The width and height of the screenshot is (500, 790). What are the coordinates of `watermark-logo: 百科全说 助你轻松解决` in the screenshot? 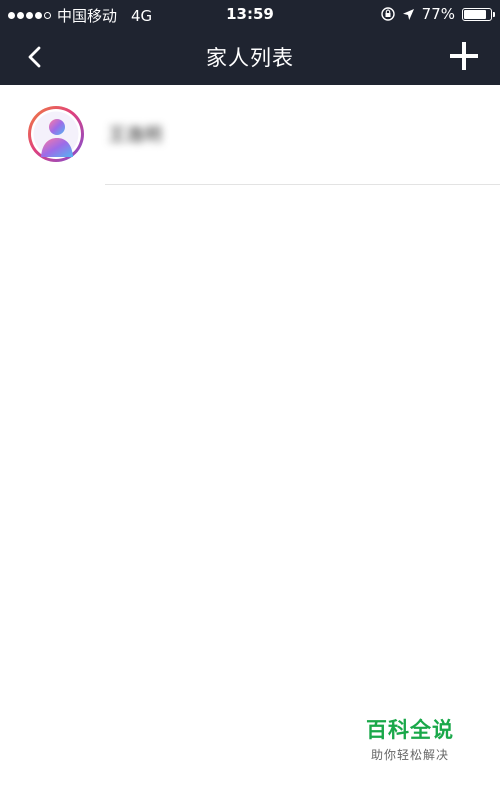 It's located at (410, 735).